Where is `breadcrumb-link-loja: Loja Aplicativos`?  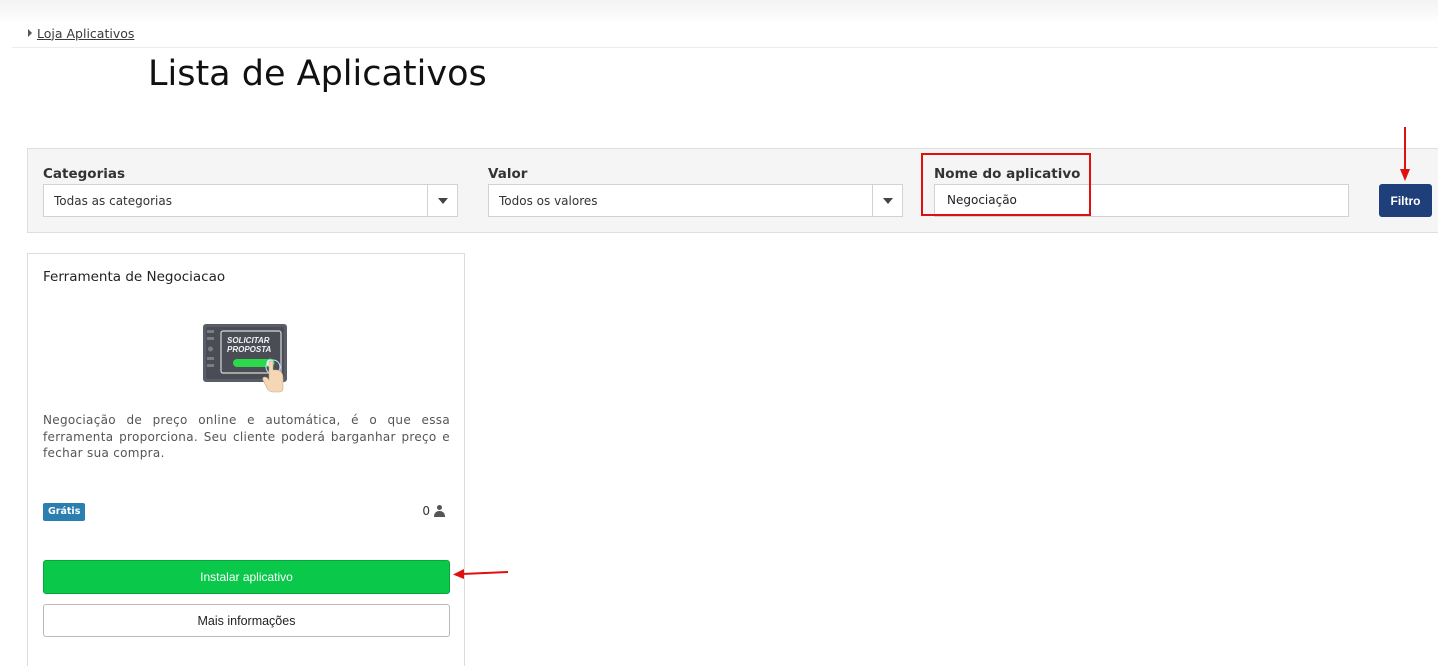 breadcrumb-link-loja: Loja Aplicativos is located at coordinates (85, 33).